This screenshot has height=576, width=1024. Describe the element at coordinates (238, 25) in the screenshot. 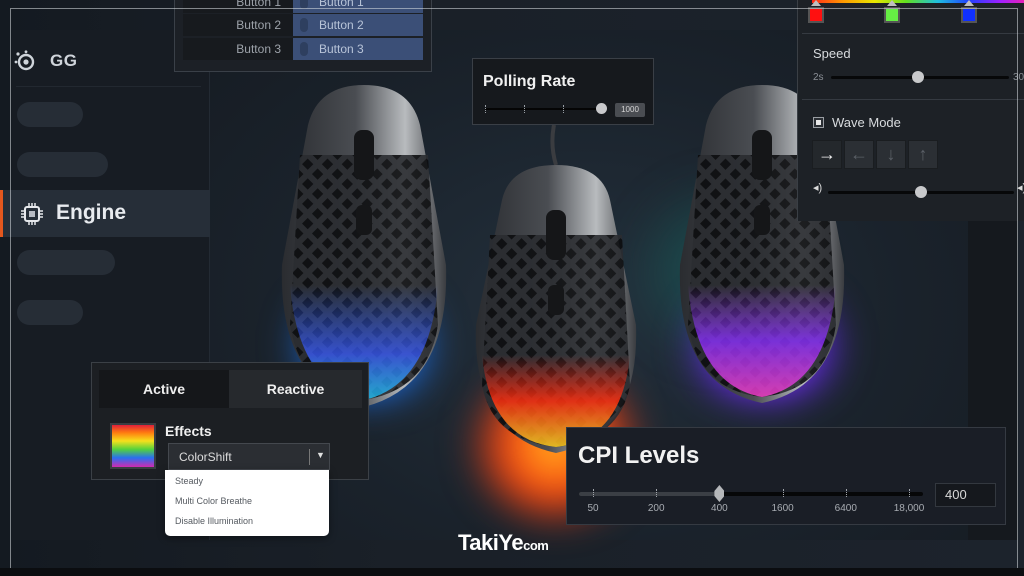

I see `physical-button-label: Button 2` at that location.